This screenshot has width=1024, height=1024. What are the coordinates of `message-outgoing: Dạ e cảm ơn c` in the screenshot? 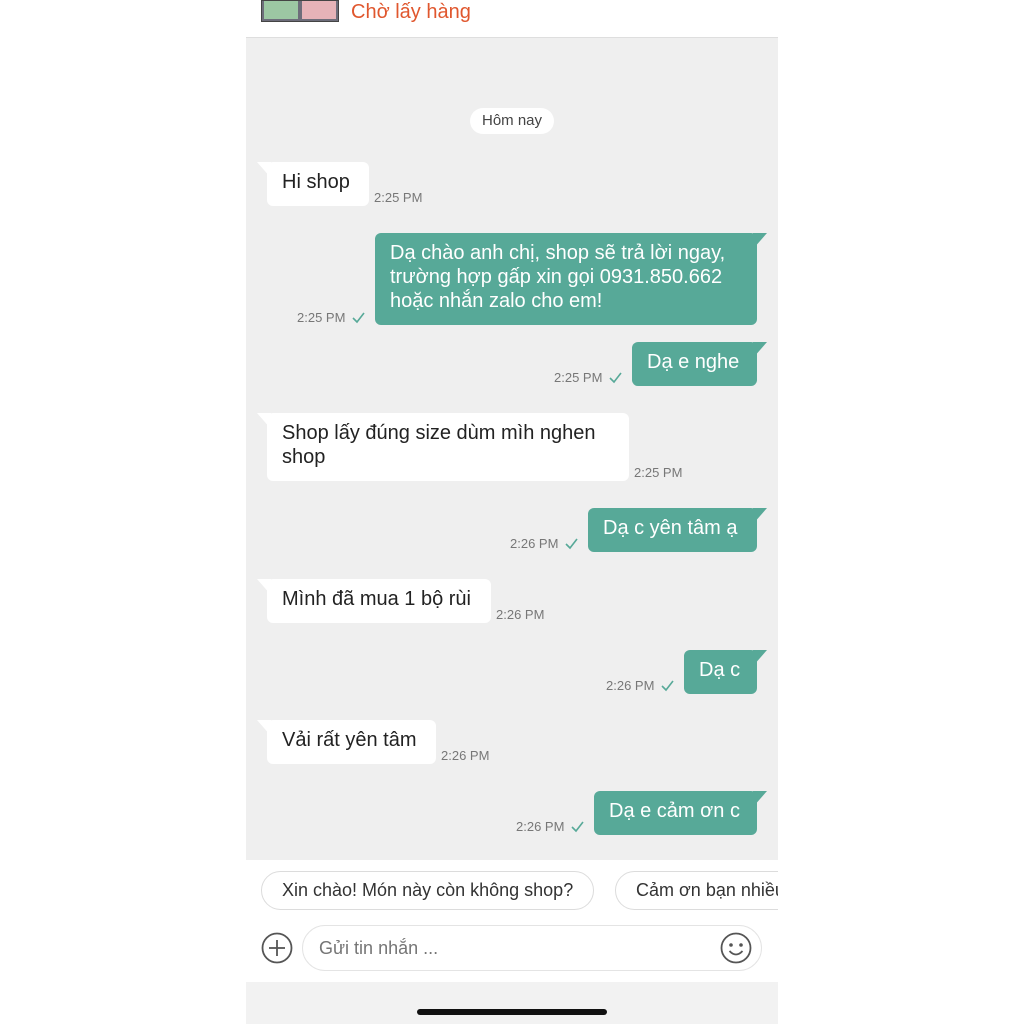 It's located at (680, 813).